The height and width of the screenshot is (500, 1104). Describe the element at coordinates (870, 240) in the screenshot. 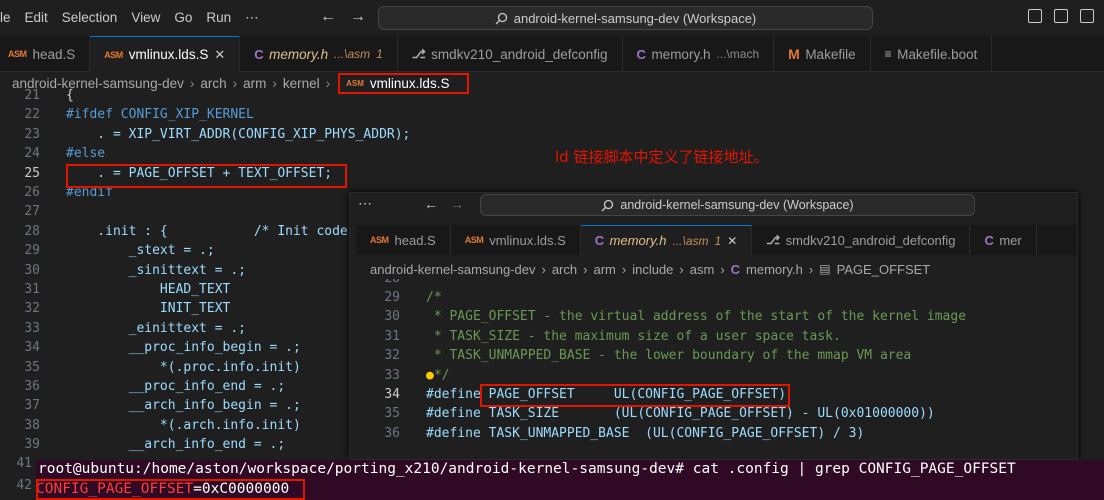

I see `tab-label: smdkv210_android_defconfig` at that location.